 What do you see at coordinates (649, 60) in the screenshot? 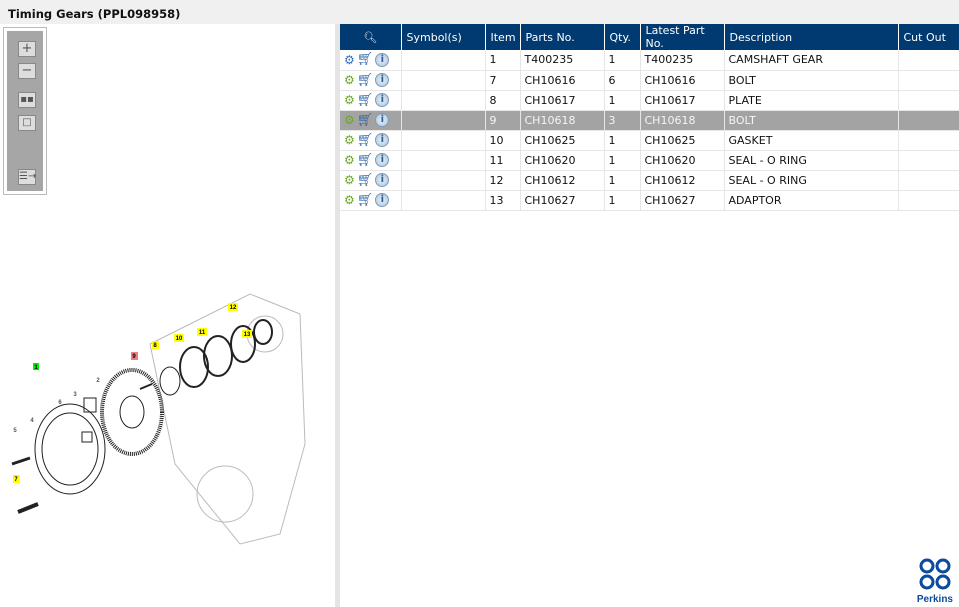
I see `table-row: ⚙ 🛒︎ i 1 T400235 1 T400235 CAMSHAFT GEAR` at bounding box center [649, 60].